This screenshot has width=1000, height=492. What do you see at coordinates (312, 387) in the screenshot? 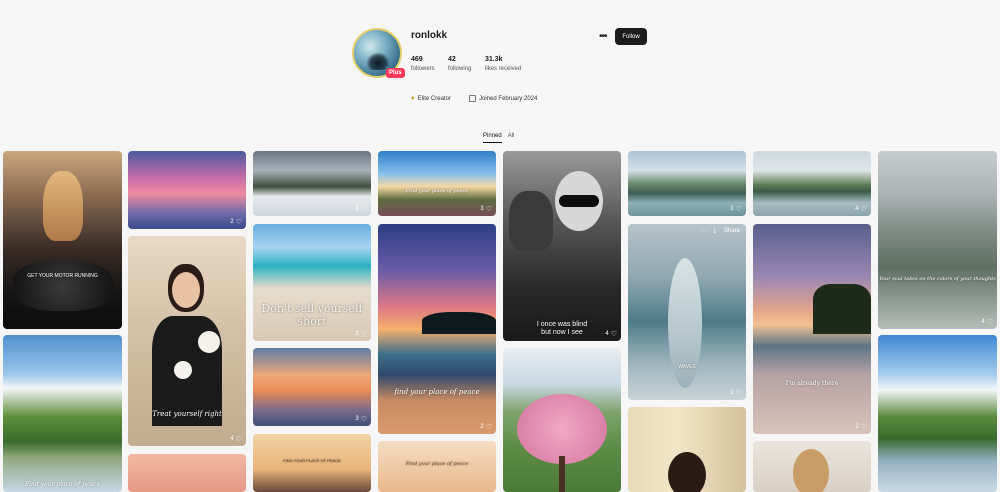
I see `pin-card-cloud-sunset: 3 ♡` at bounding box center [312, 387].